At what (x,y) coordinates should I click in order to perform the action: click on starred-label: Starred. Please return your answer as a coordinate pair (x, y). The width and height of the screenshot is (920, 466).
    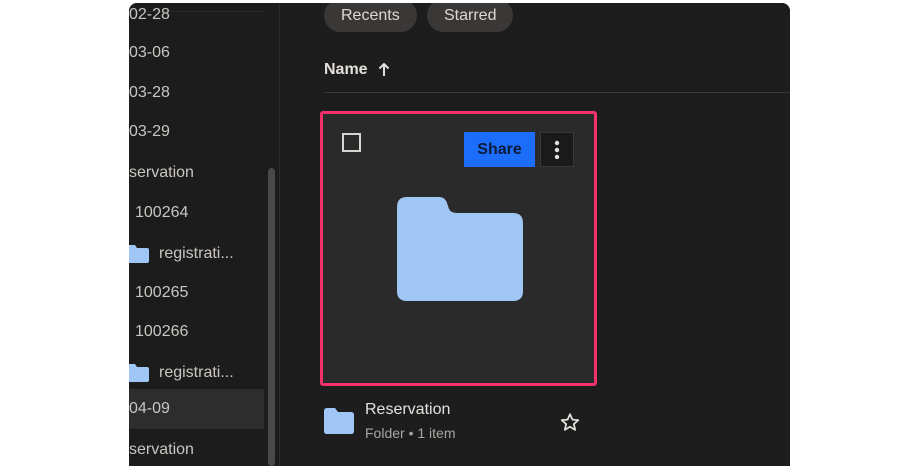
    Looking at the image, I should click on (470, 15).